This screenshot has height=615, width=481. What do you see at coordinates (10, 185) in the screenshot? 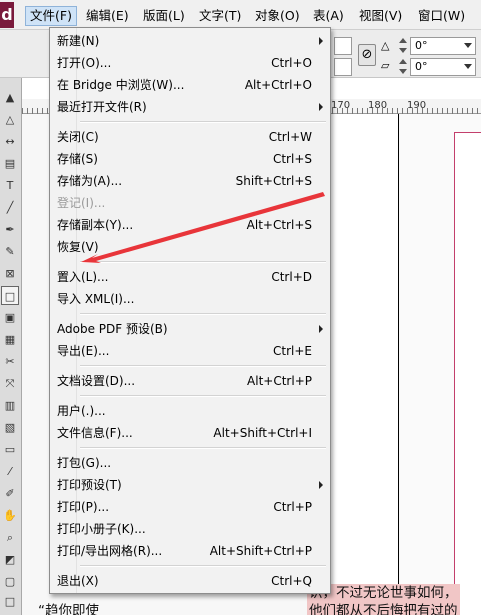
I see `type-tool-icon: T` at bounding box center [10, 185].